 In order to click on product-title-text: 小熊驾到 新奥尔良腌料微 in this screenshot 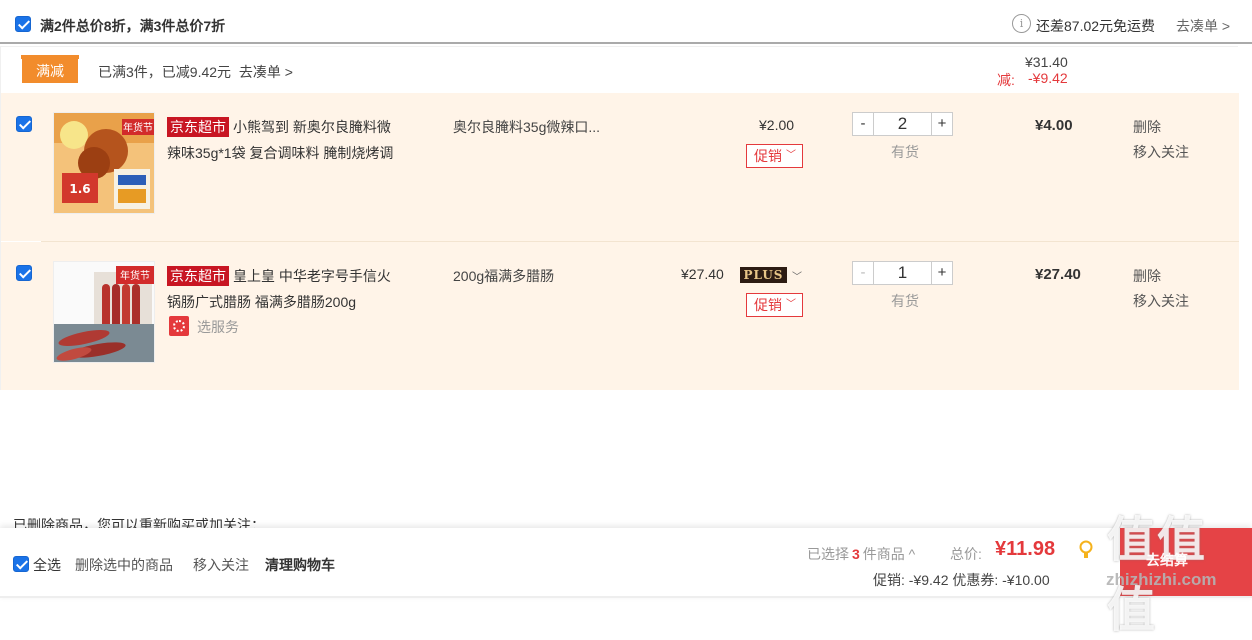, I will do `click(312, 127)`.